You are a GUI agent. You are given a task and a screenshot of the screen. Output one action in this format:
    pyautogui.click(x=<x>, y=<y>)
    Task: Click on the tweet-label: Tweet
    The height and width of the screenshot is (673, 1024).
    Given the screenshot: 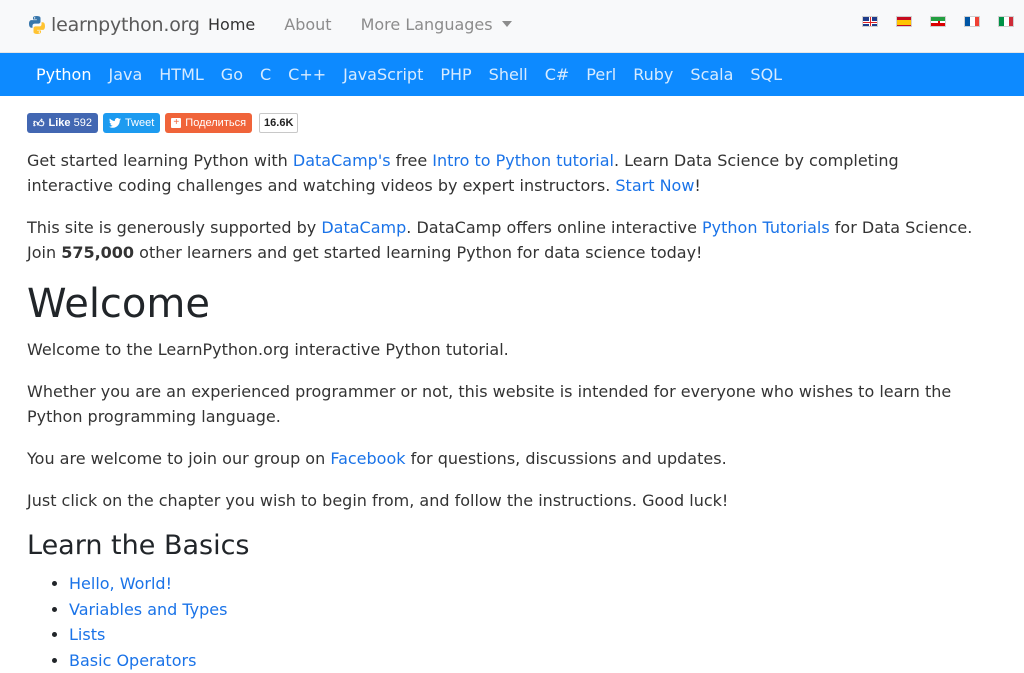 What is the action you would take?
    pyautogui.click(x=139, y=123)
    